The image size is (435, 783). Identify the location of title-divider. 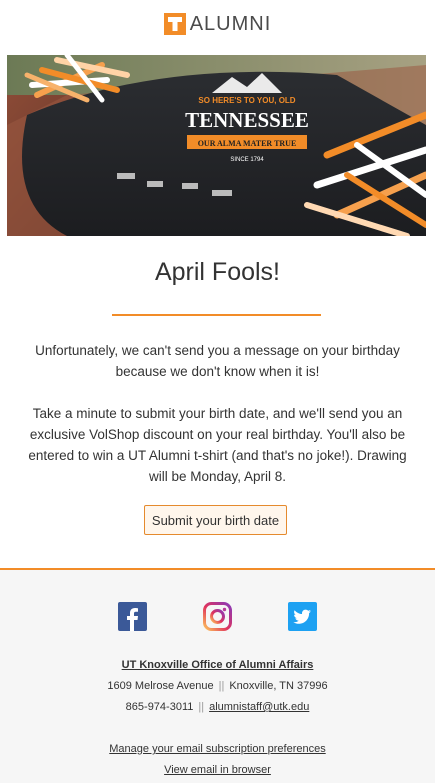
(216, 315).